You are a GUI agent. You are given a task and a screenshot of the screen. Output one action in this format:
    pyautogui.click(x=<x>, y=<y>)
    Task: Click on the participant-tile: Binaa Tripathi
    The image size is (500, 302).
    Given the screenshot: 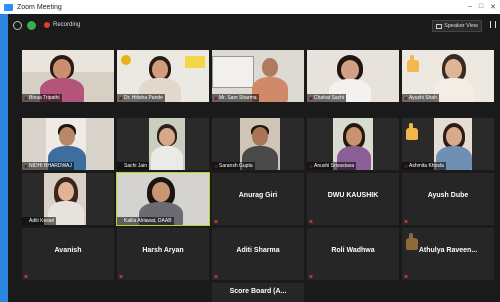 What is the action you would take?
    pyautogui.click(x=68, y=76)
    